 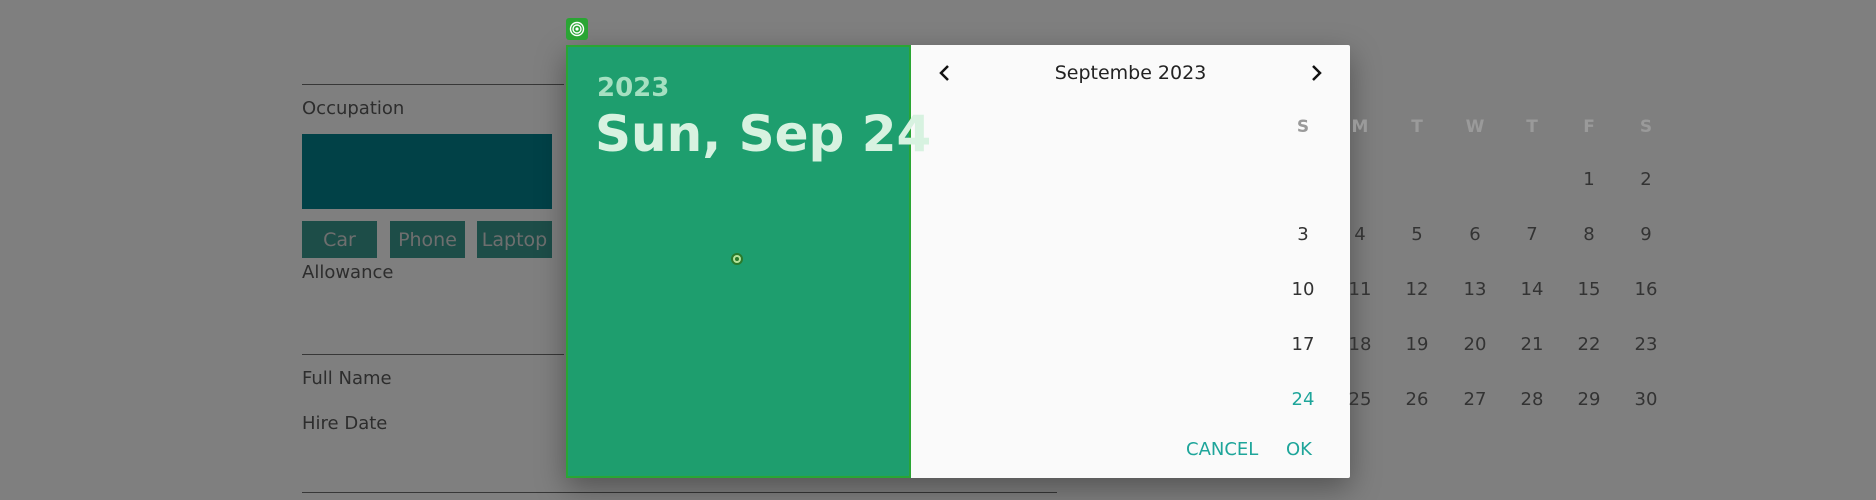 What do you see at coordinates (1475, 290) in the screenshot?
I see `calendar-day: 13` at bounding box center [1475, 290].